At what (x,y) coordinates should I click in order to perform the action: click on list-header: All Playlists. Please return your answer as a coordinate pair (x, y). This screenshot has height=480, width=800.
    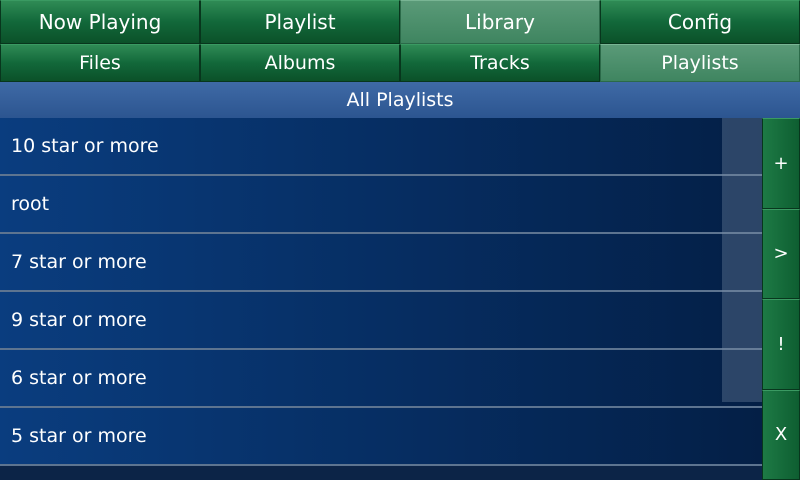
    Looking at the image, I should click on (400, 100).